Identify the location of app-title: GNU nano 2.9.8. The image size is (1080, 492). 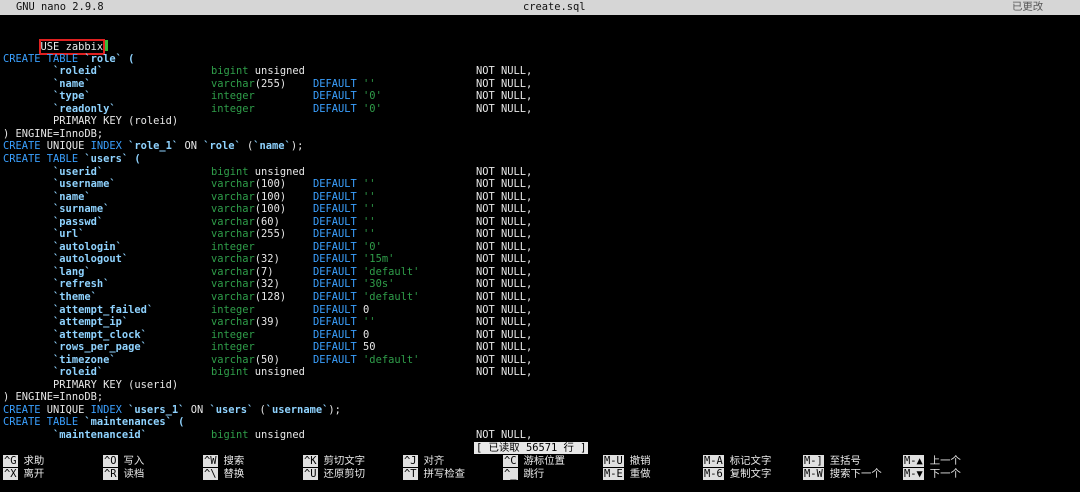
(60, 7).